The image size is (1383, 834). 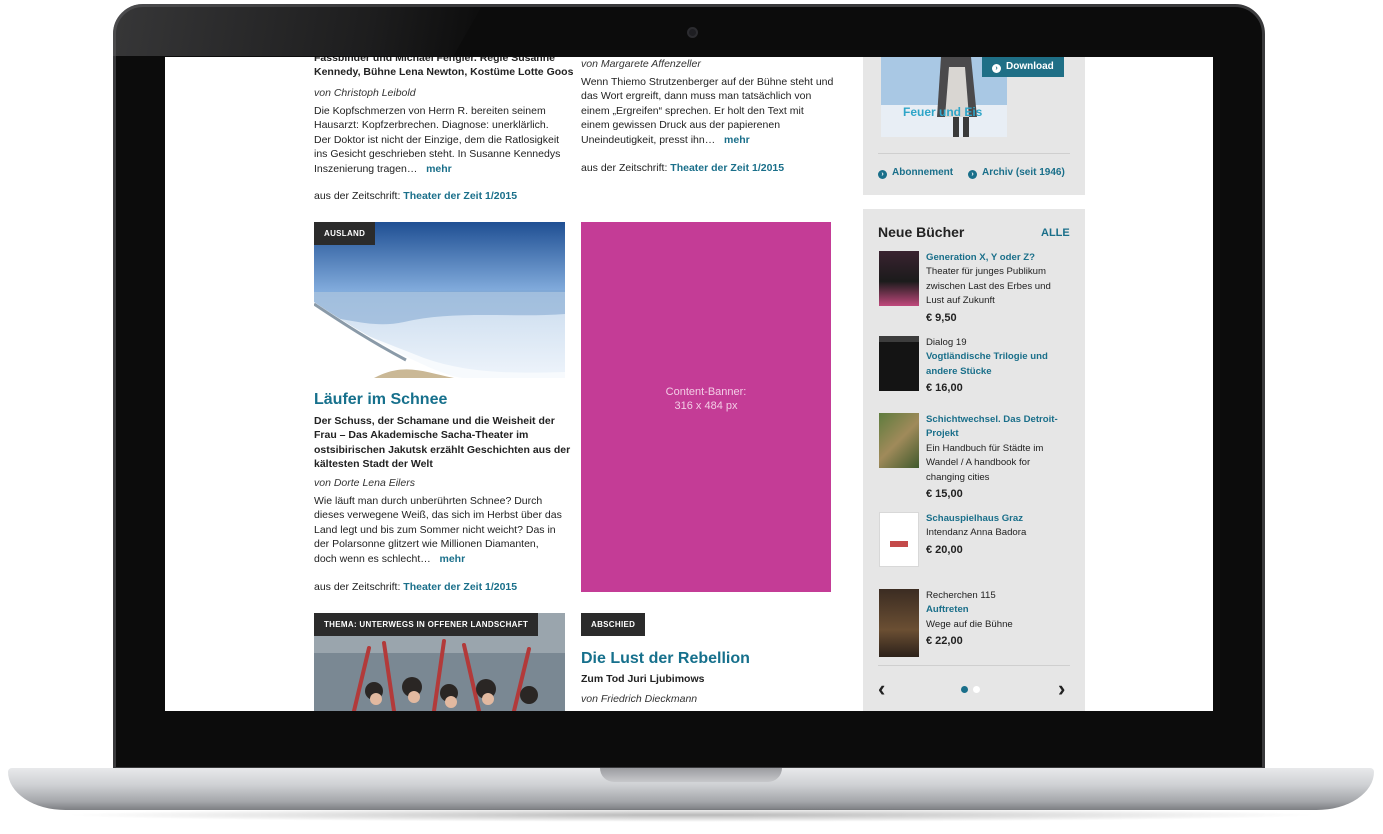 I want to click on article-title: Die Lust der Rebellion, so click(x=665, y=659).